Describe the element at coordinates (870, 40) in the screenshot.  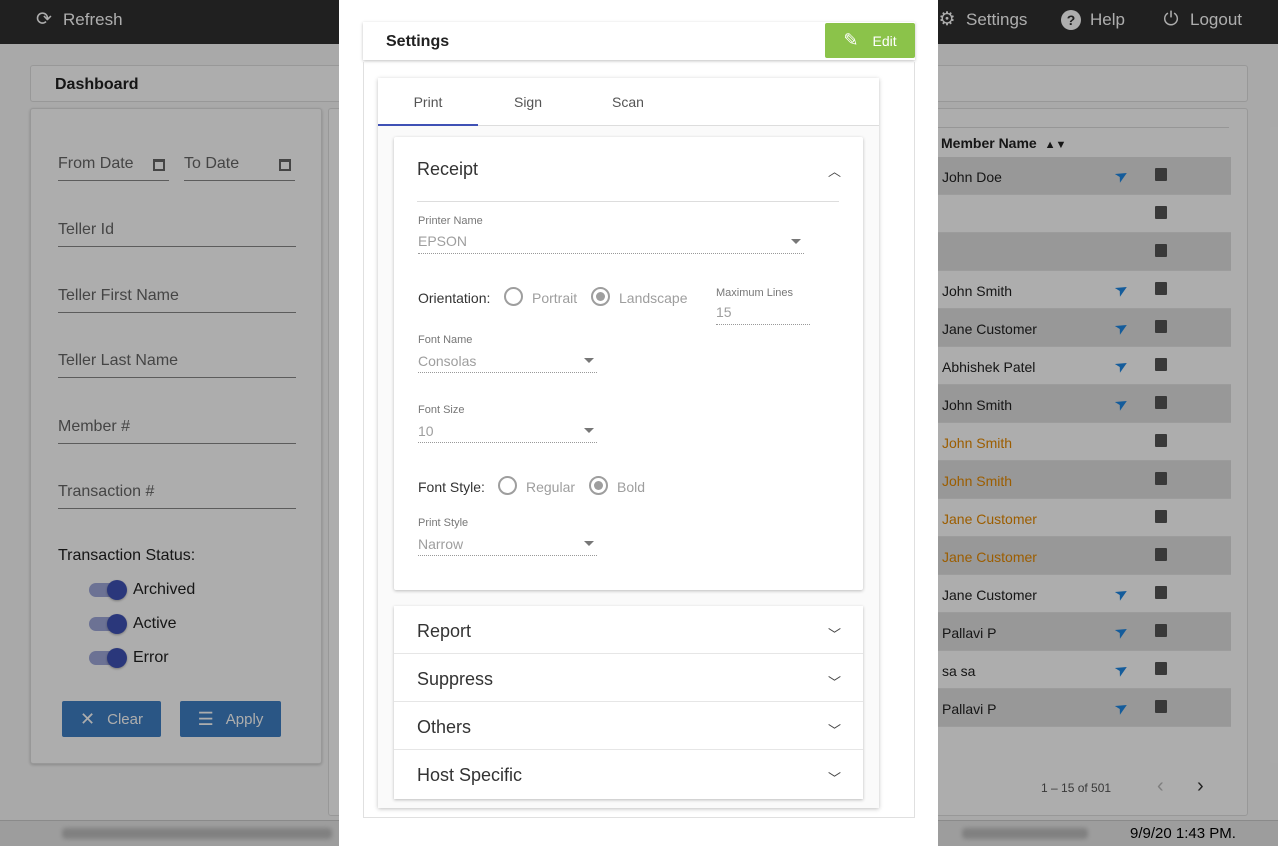
I see `edit-button: ✎ Edit` at that location.